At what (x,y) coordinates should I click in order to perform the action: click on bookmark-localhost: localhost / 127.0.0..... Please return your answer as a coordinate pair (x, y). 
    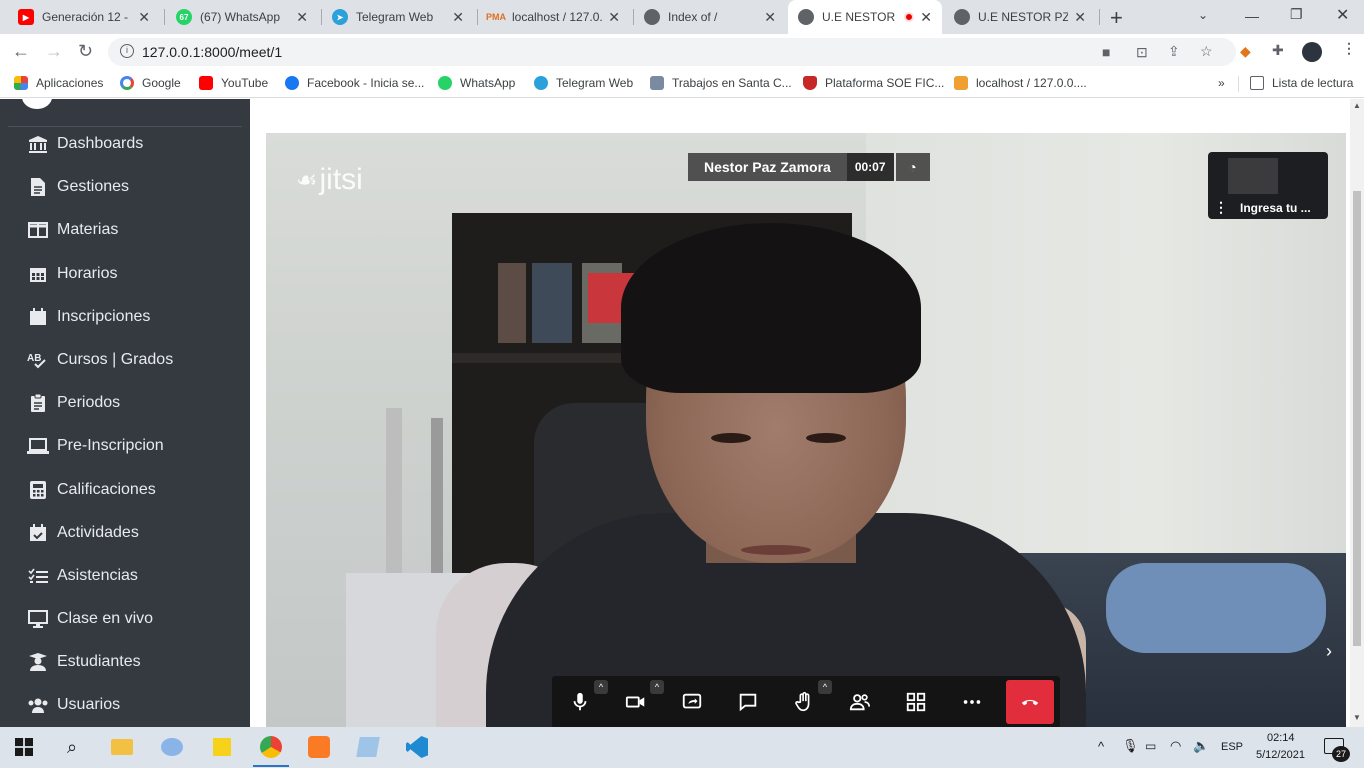
    Looking at the image, I should click on (1020, 83).